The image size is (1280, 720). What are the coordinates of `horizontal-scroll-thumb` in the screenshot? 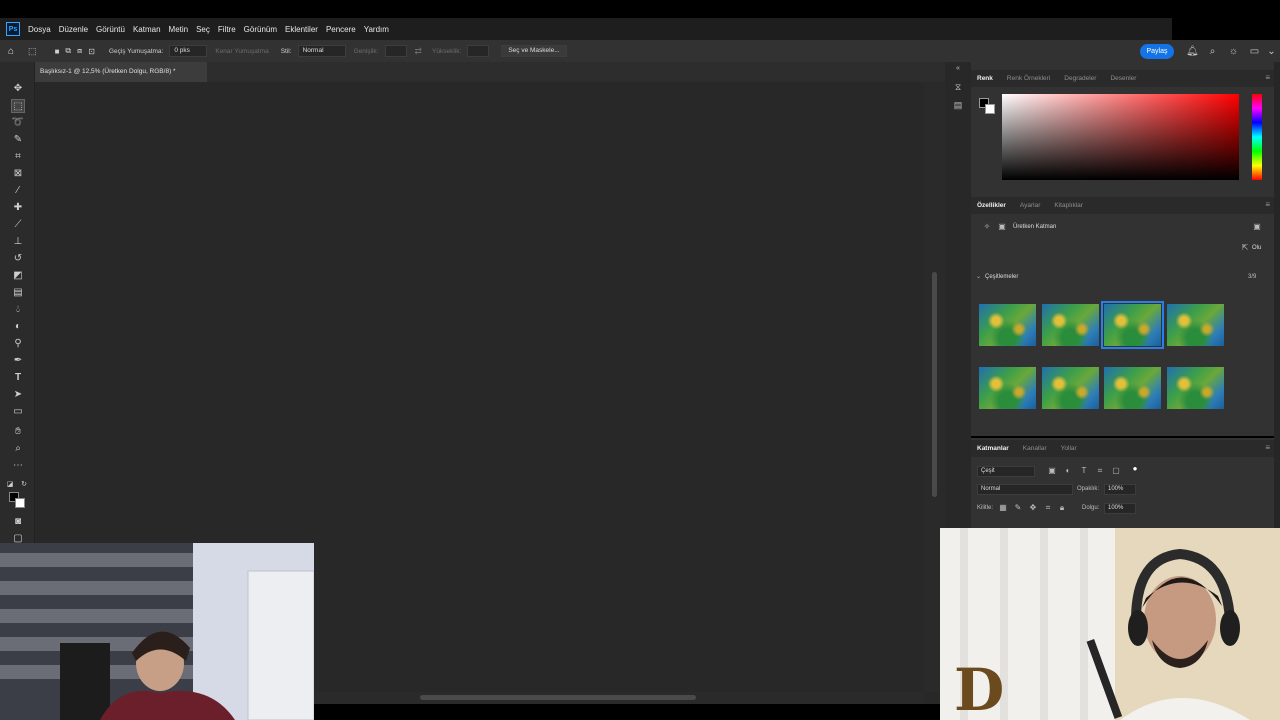 It's located at (558, 697).